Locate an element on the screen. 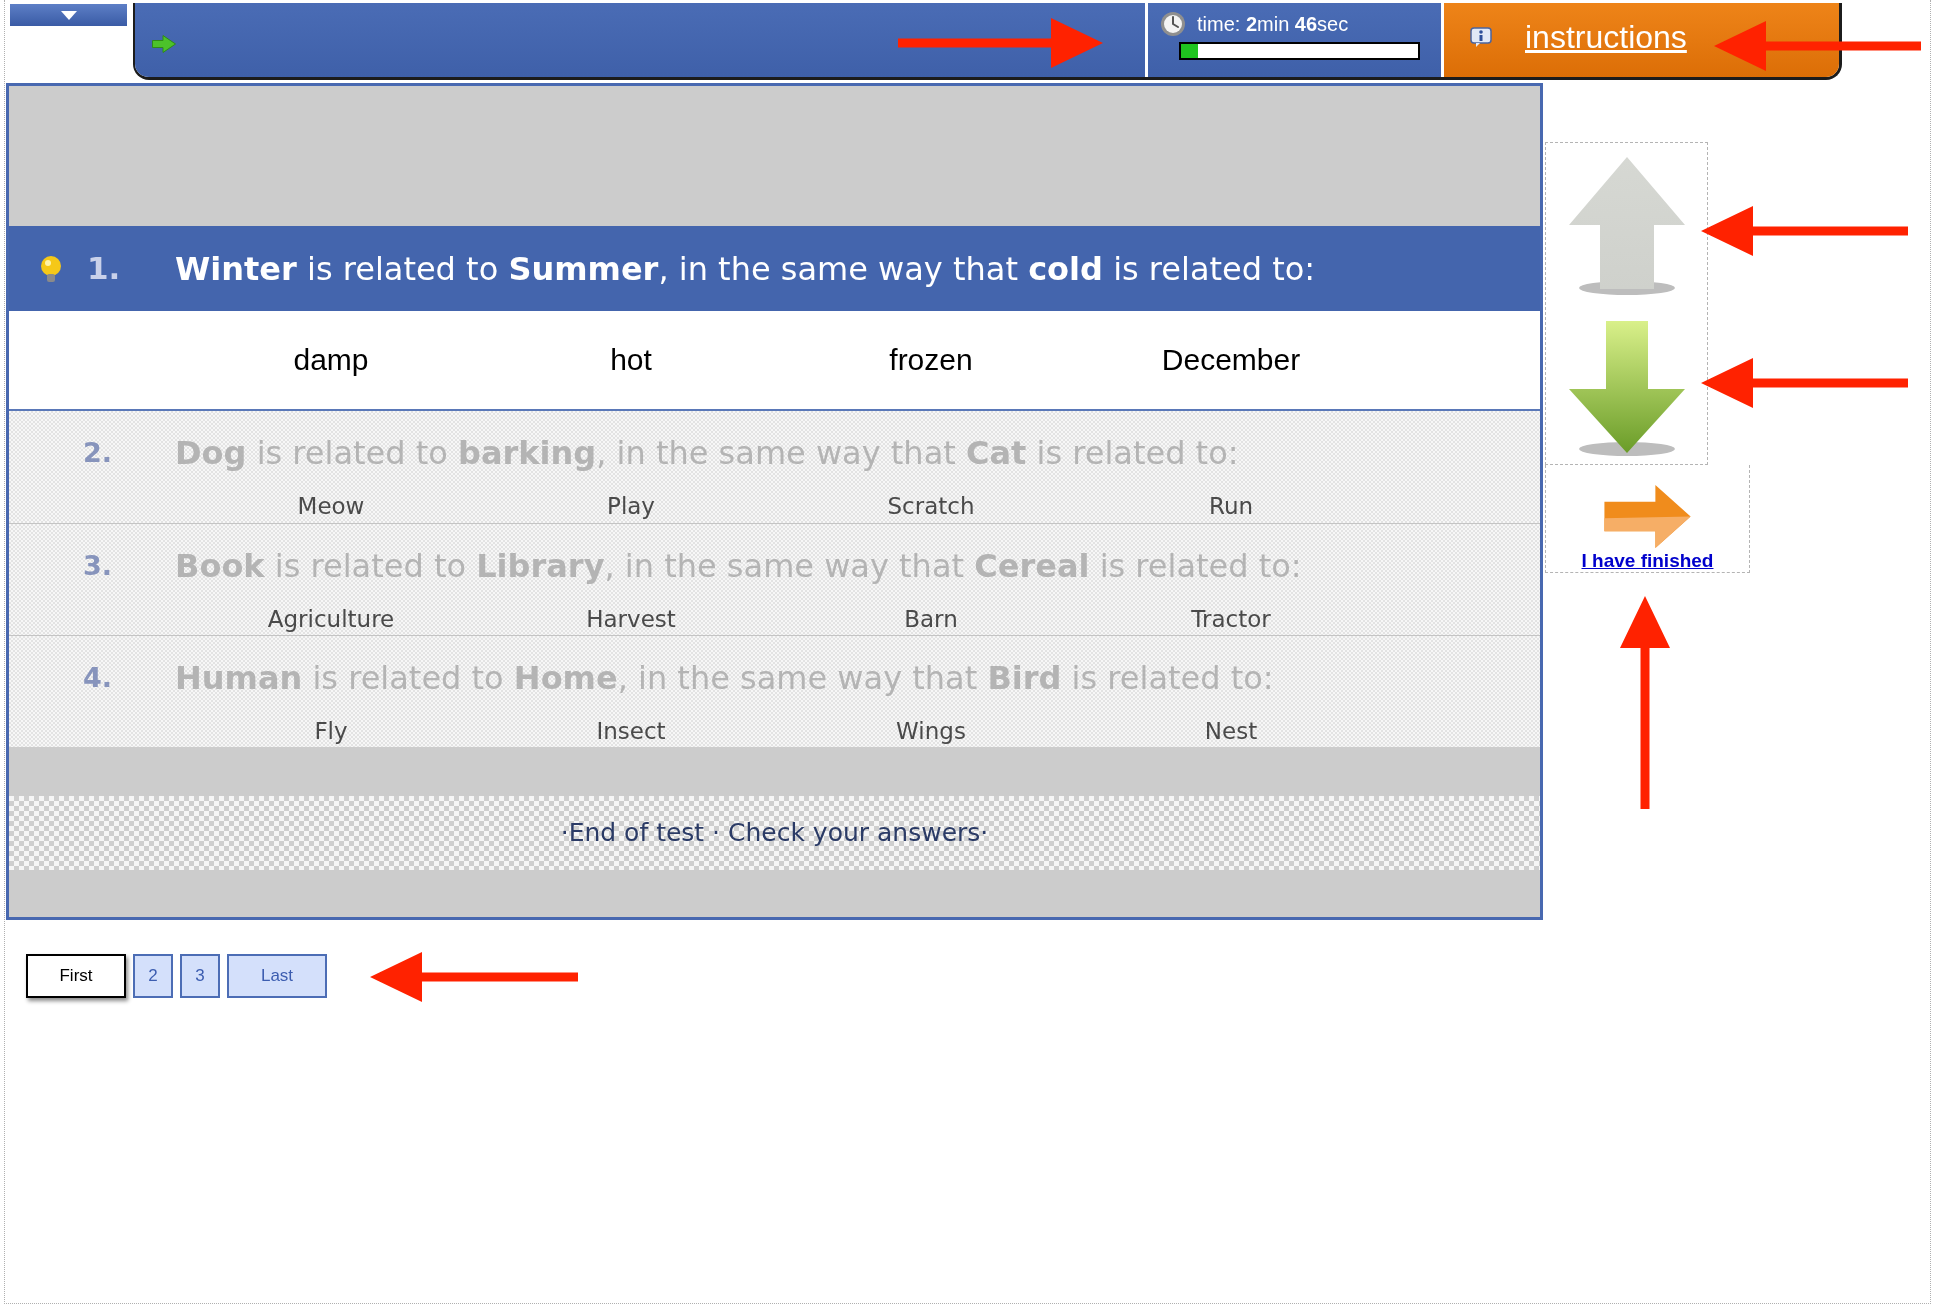 This screenshot has height=1310, width=1936. question-text: Dog is related to barking, in the same way that Cat is related to: is located at coordinates (707, 453).